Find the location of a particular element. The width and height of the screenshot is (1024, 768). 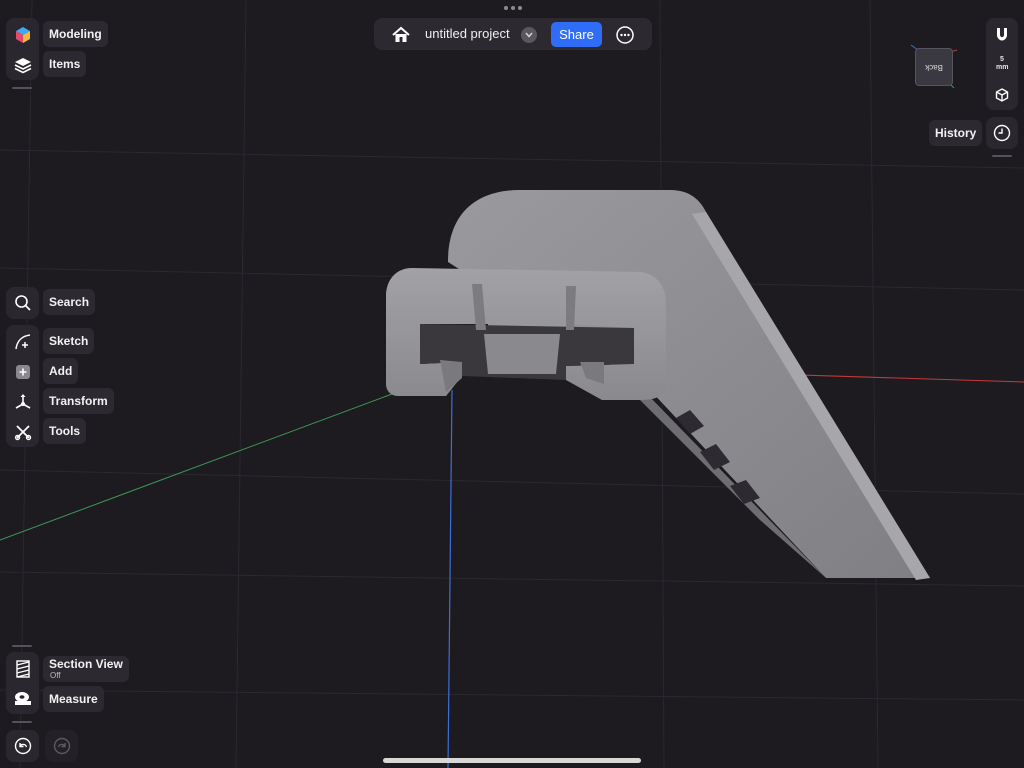

history-icon-wrap is located at coordinates (1002, 133).